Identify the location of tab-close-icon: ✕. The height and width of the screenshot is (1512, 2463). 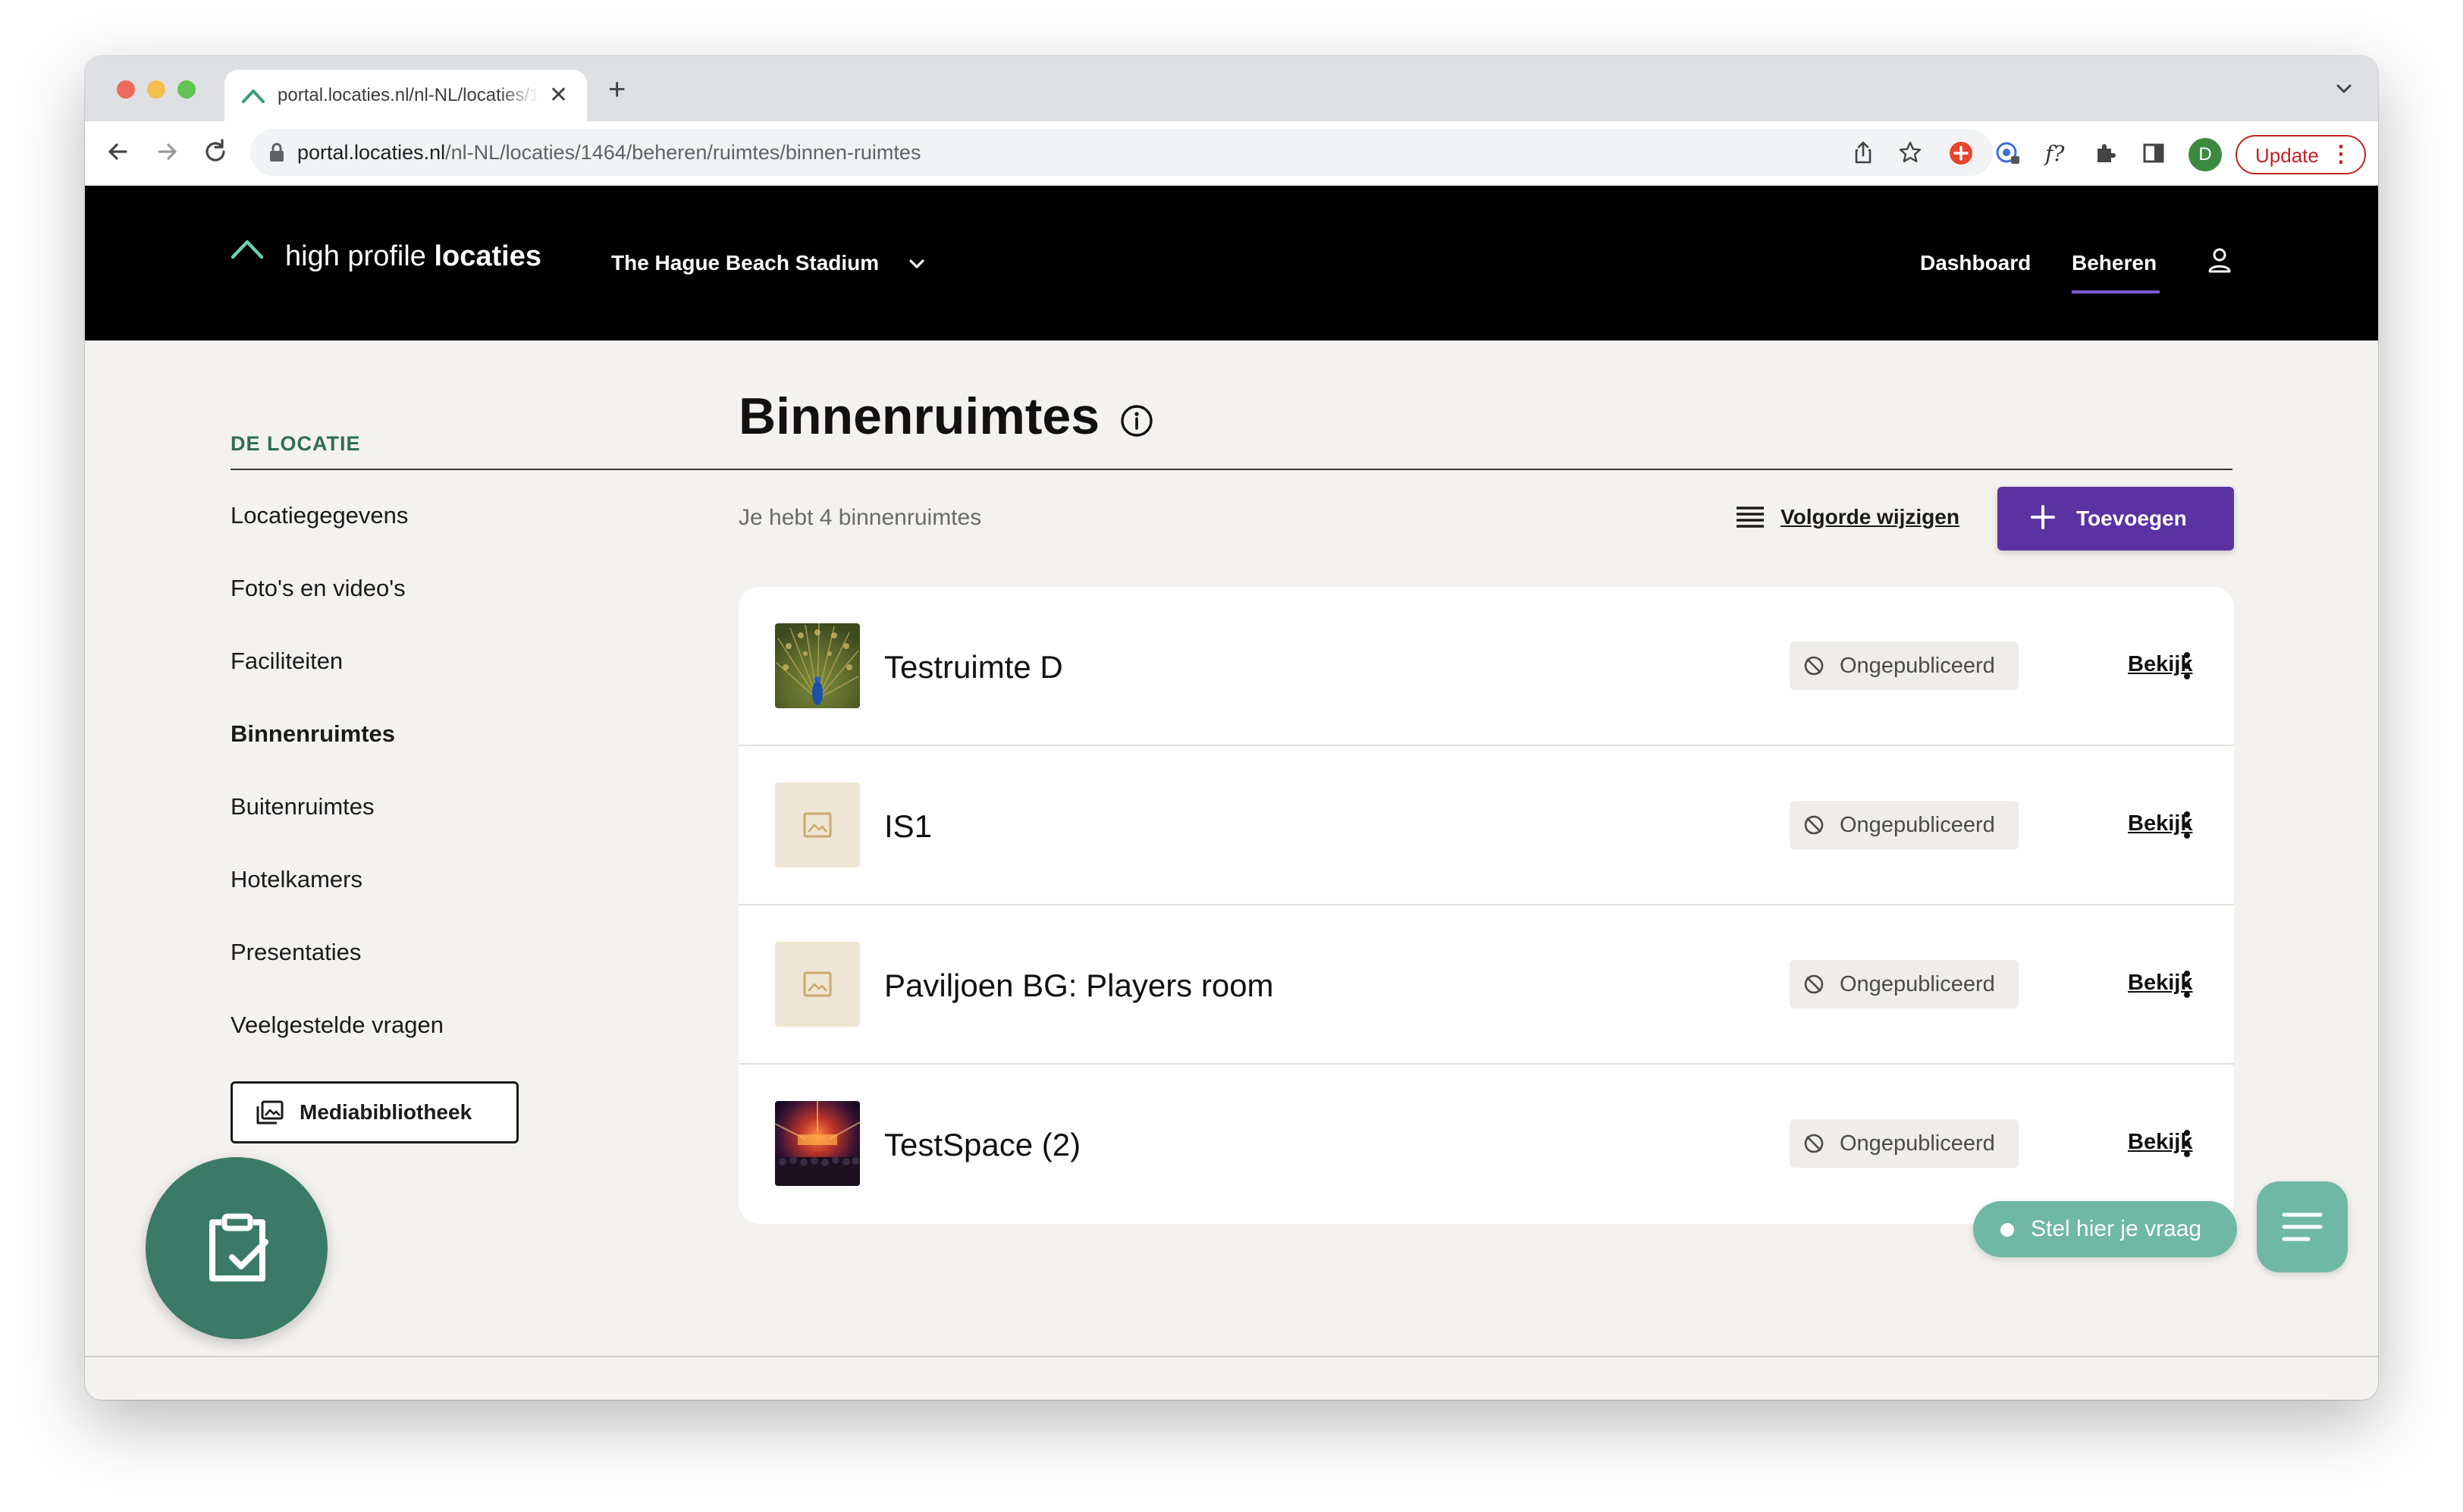
(558, 95).